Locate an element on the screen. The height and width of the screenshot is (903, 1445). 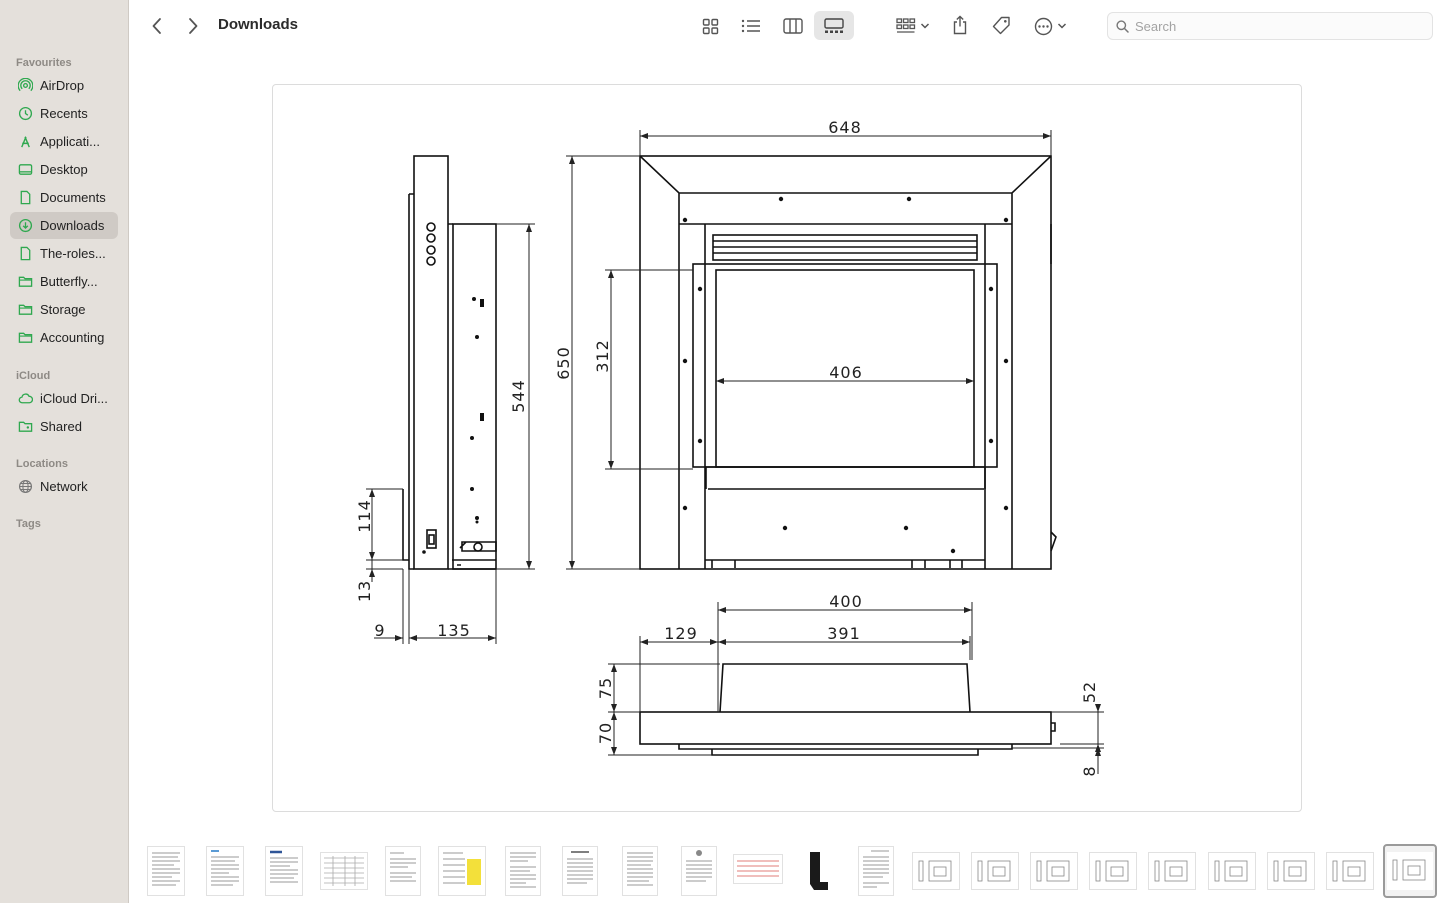
share-button is located at coordinates (960, 25).